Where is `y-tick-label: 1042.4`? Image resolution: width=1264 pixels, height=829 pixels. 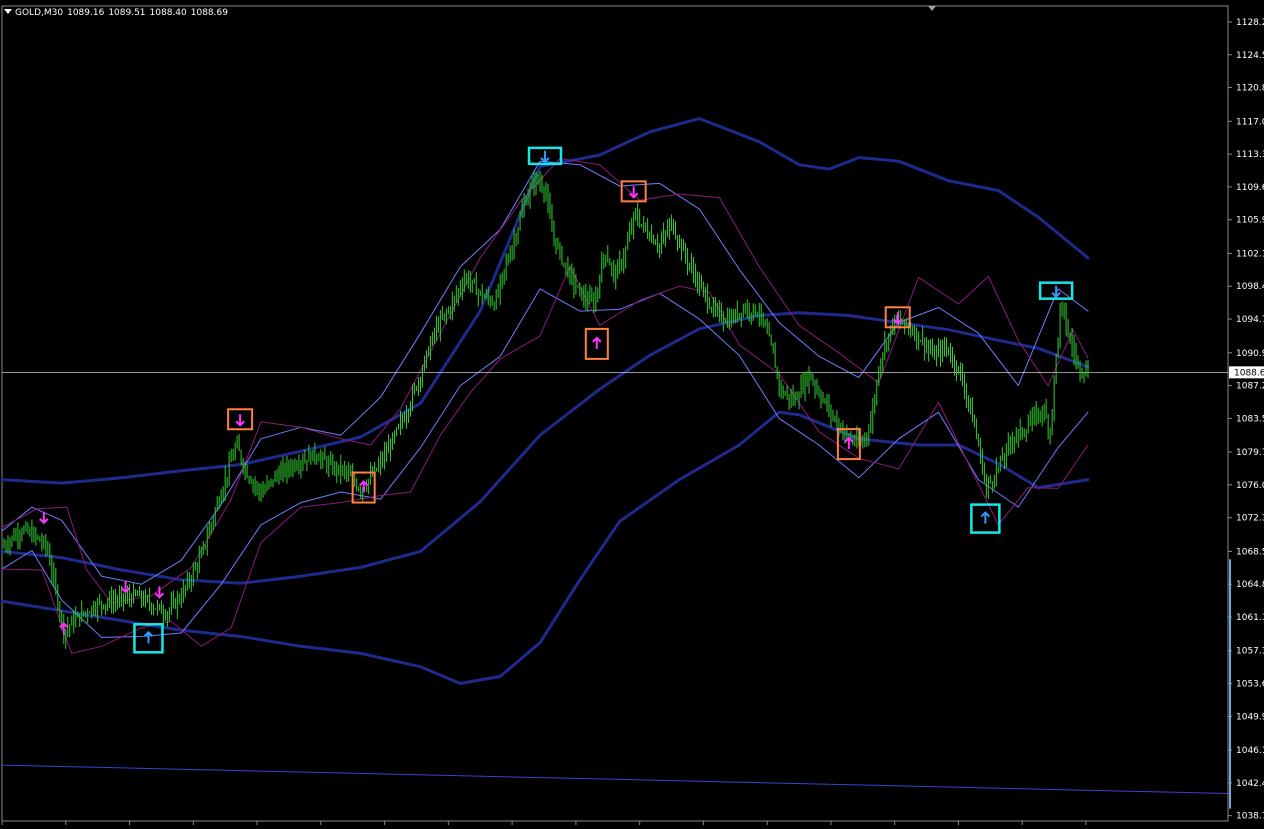 y-tick-label: 1042.4 is located at coordinates (1250, 784).